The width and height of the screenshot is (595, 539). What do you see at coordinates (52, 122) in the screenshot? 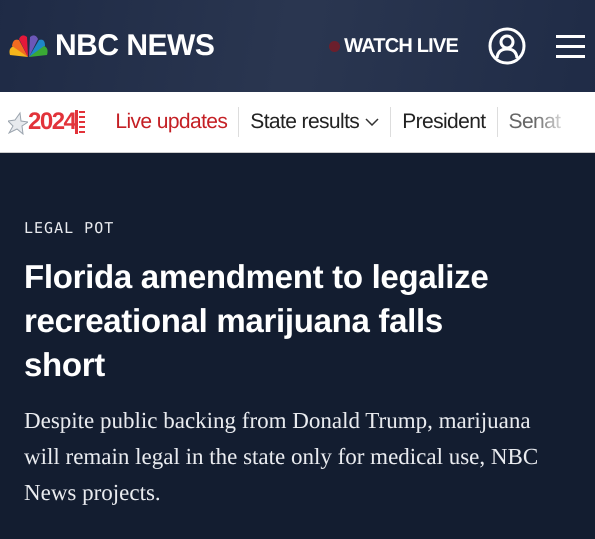
I see `election-year-logo: 2024` at bounding box center [52, 122].